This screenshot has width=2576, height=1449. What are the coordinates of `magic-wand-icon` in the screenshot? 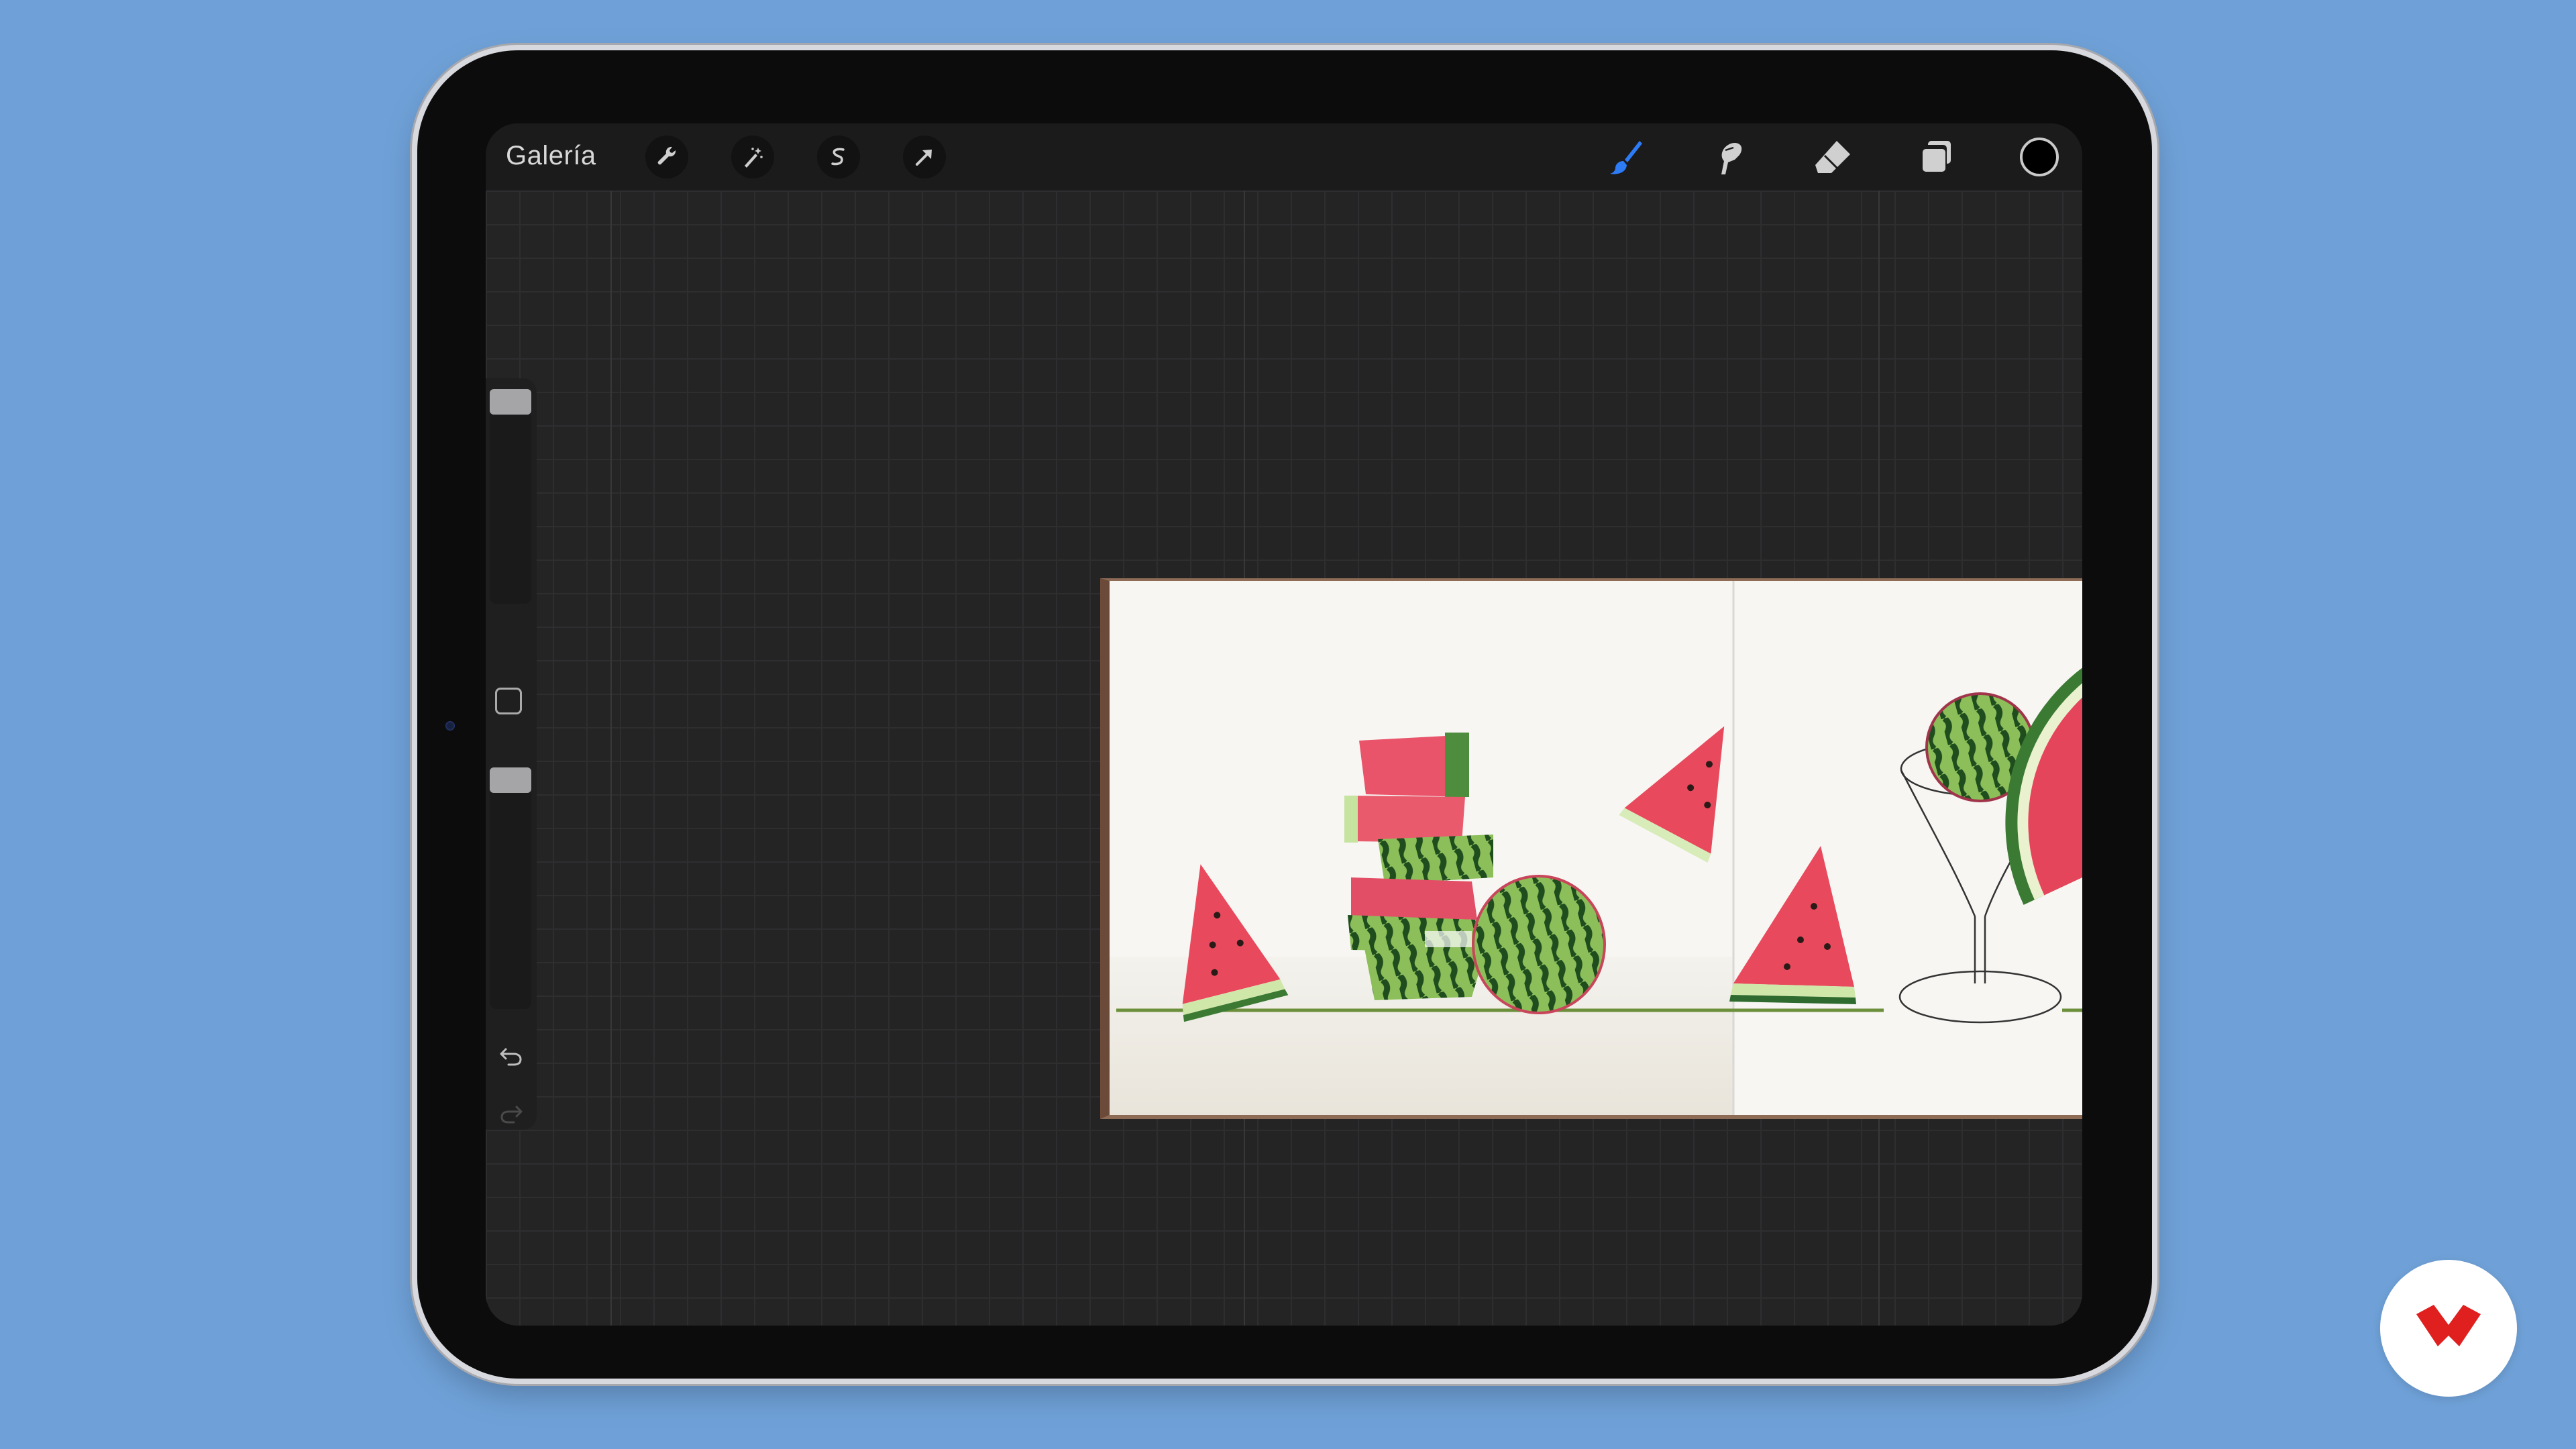 It's located at (754, 158).